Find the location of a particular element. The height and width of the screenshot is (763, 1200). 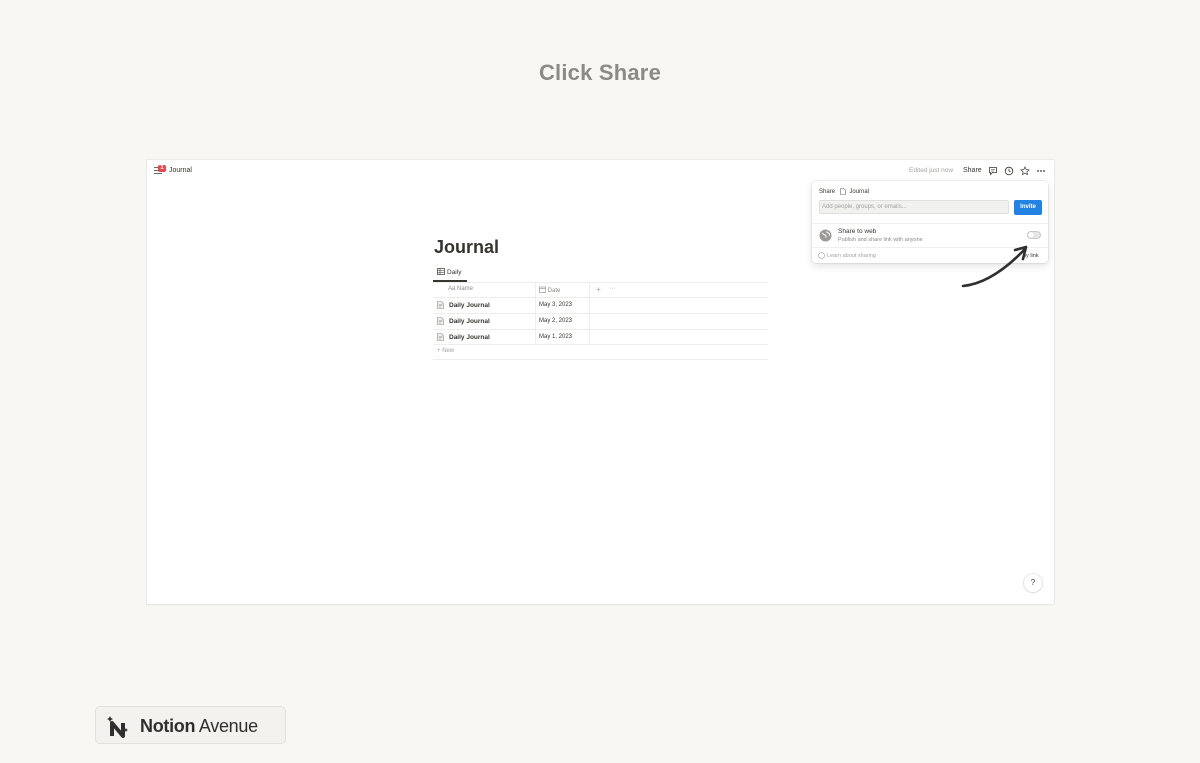

column-header-date: Date is located at coordinates (549, 290).